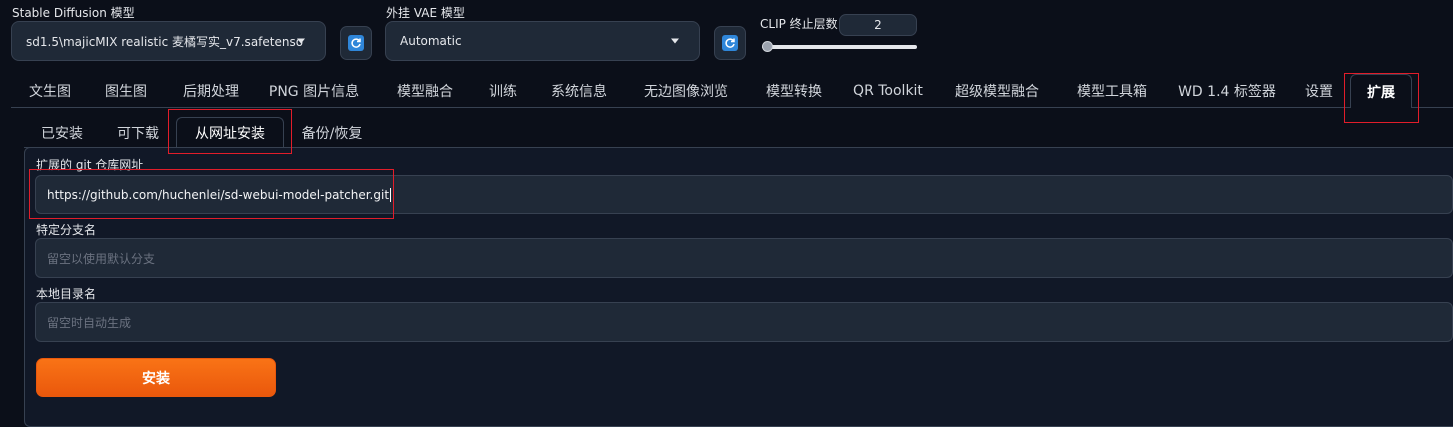  What do you see at coordinates (839, 47) in the screenshot?
I see `clip-slider-track` at bounding box center [839, 47].